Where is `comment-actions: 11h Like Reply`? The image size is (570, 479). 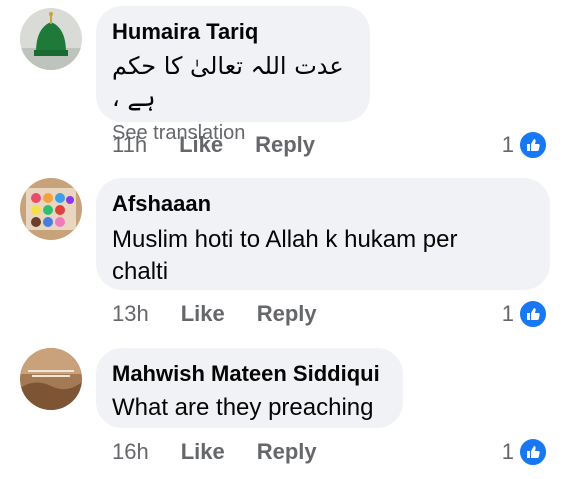
comment-actions: 11h Like Reply is located at coordinates (213, 145).